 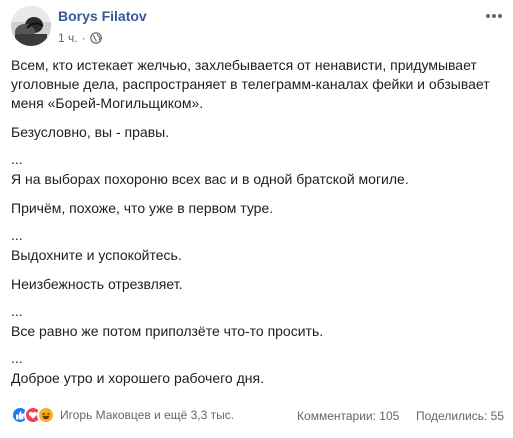 I want to click on globe-icon, so click(x=95, y=38).